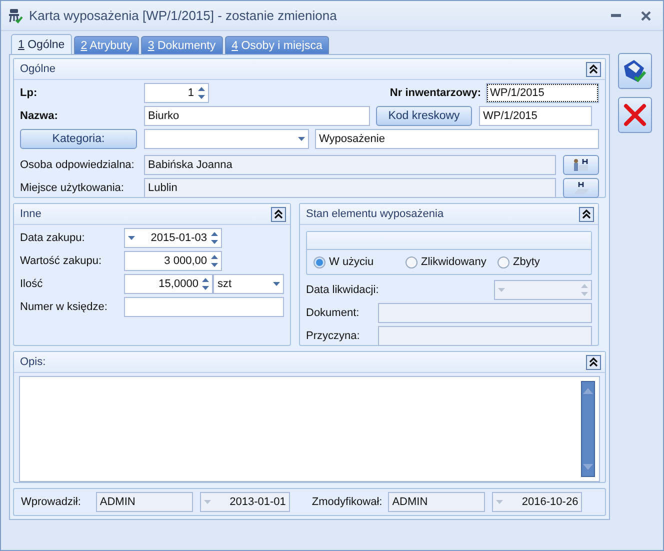 Image resolution: width=664 pixels, height=551 pixels. What do you see at coordinates (173, 238) in the screenshot?
I see `date-field: 2015-01-03` at bounding box center [173, 238].